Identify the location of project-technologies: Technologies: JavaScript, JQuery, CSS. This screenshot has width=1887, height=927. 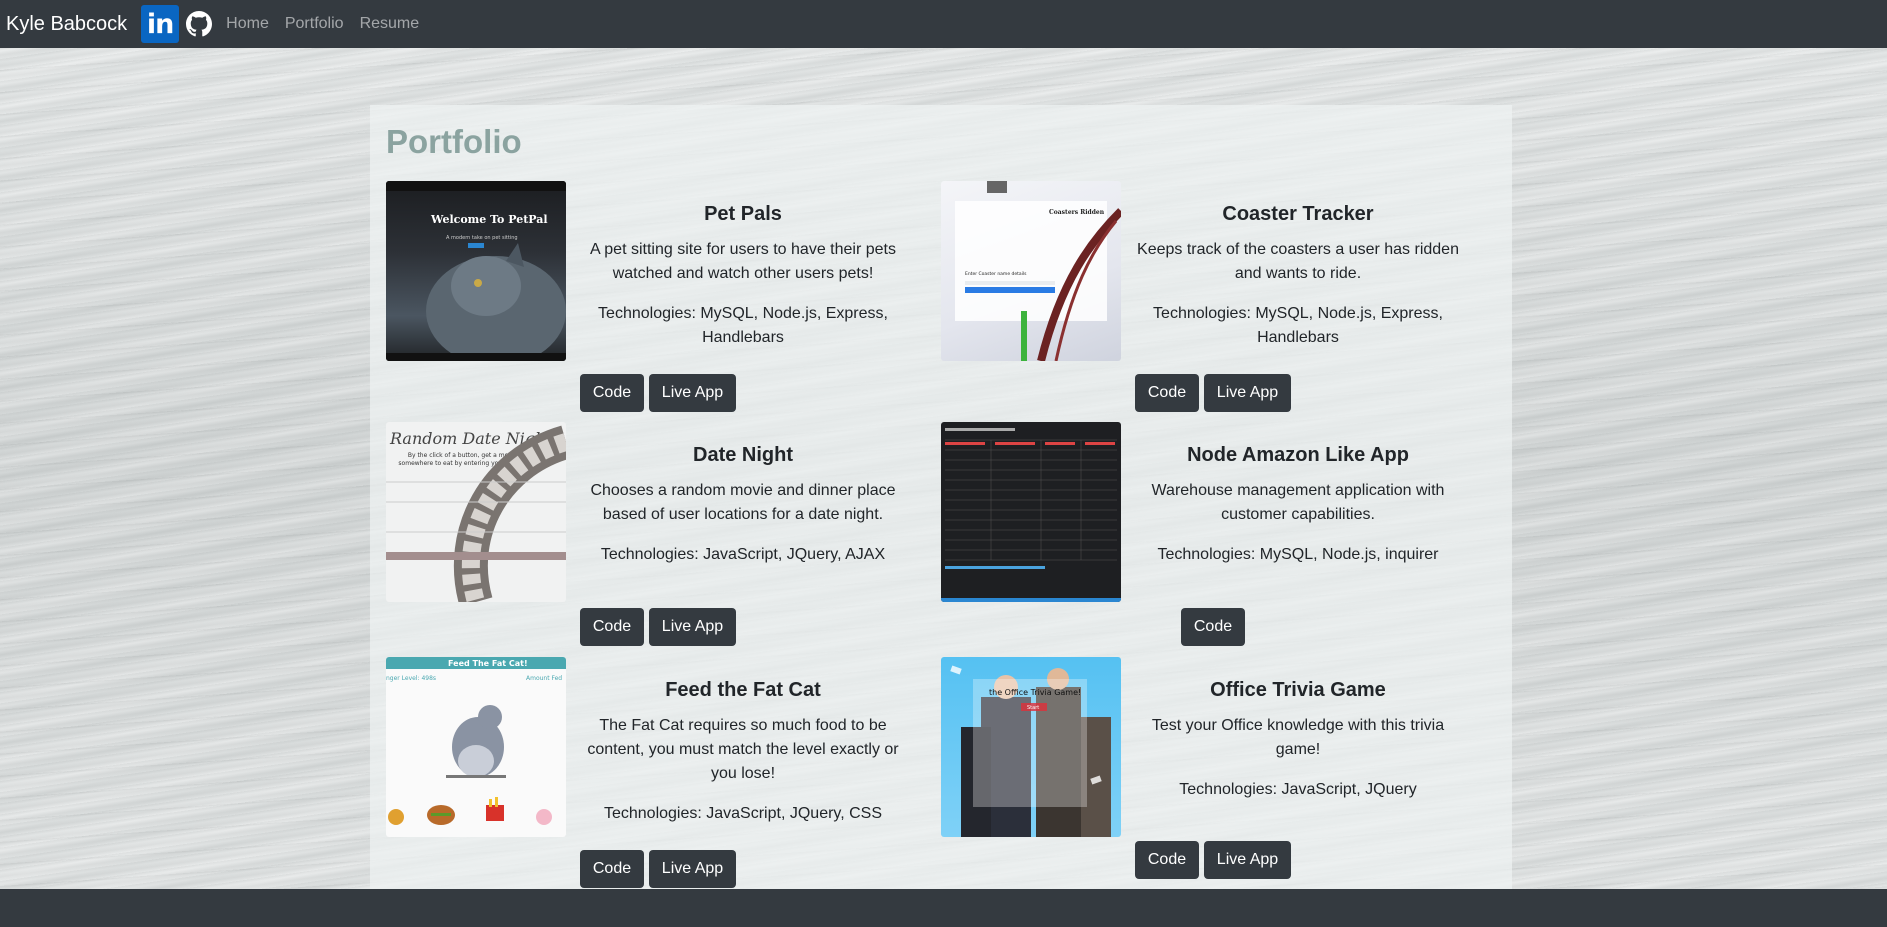
(743, 813).